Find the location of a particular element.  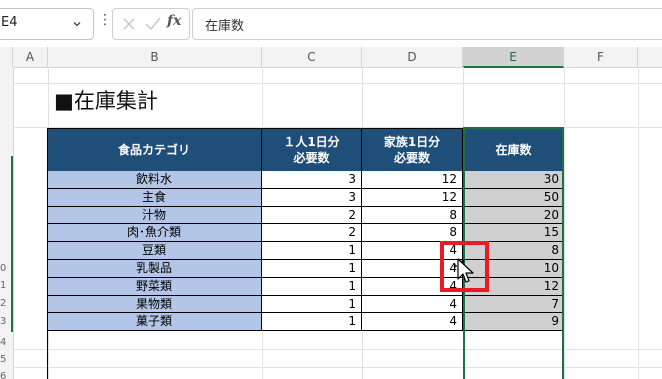

header-family: 家族1日分 必要数 is located at coordinates (412, 149).